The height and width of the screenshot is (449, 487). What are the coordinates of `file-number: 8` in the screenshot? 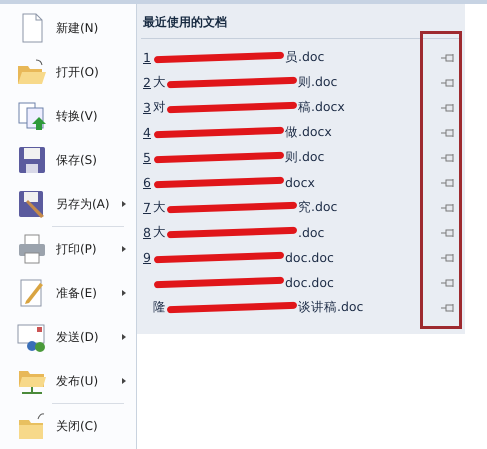 It's located at (147, 232).